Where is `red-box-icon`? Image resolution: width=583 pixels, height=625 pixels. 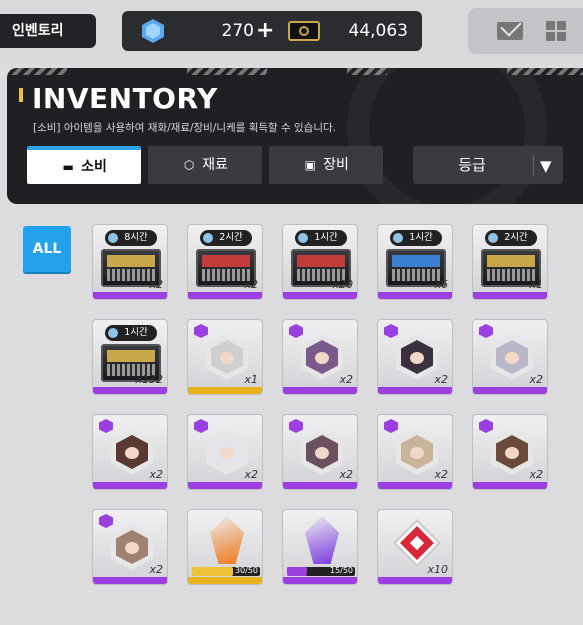
red-box-icon is located at coordinates (417, 543).